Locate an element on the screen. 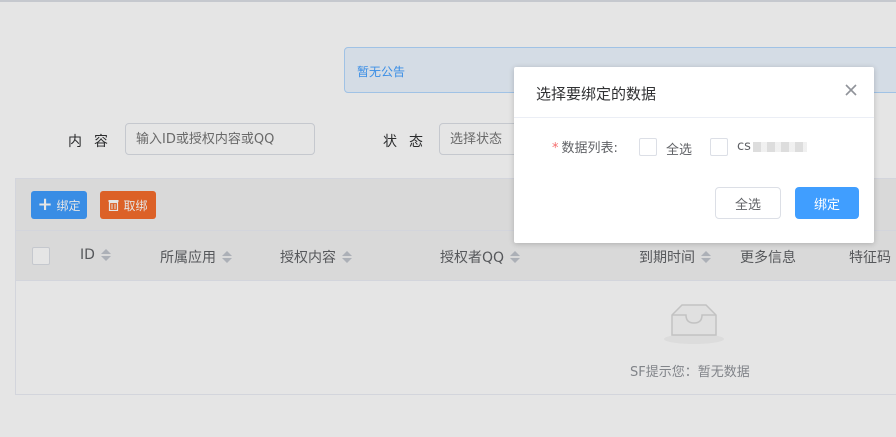 This screenshot has width=896, height=437. data-list-label: * 数据列表: is located at coordinates (585, 146).